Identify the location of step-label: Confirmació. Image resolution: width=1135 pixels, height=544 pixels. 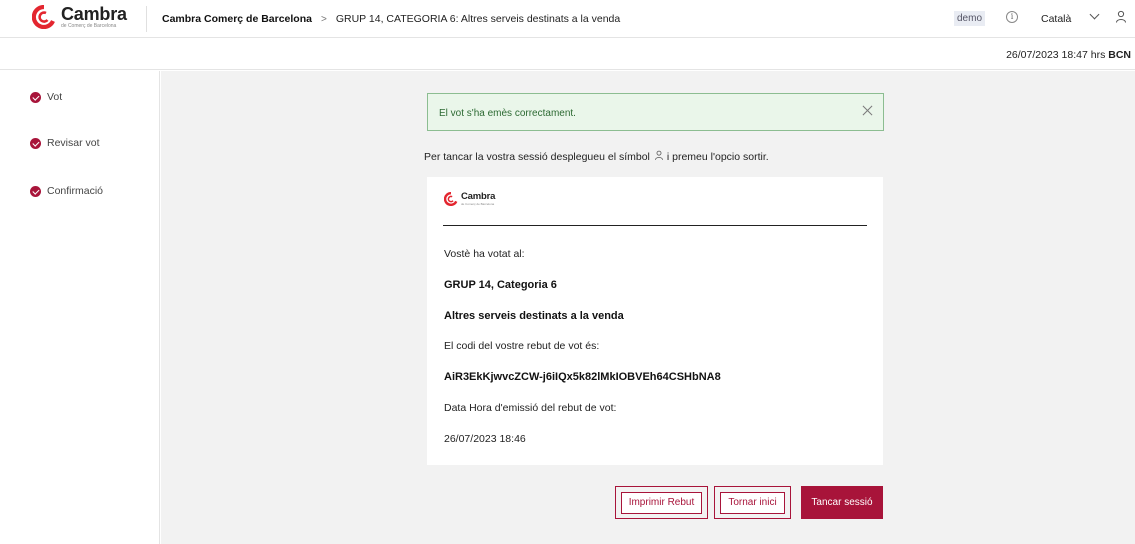
(75, 191).